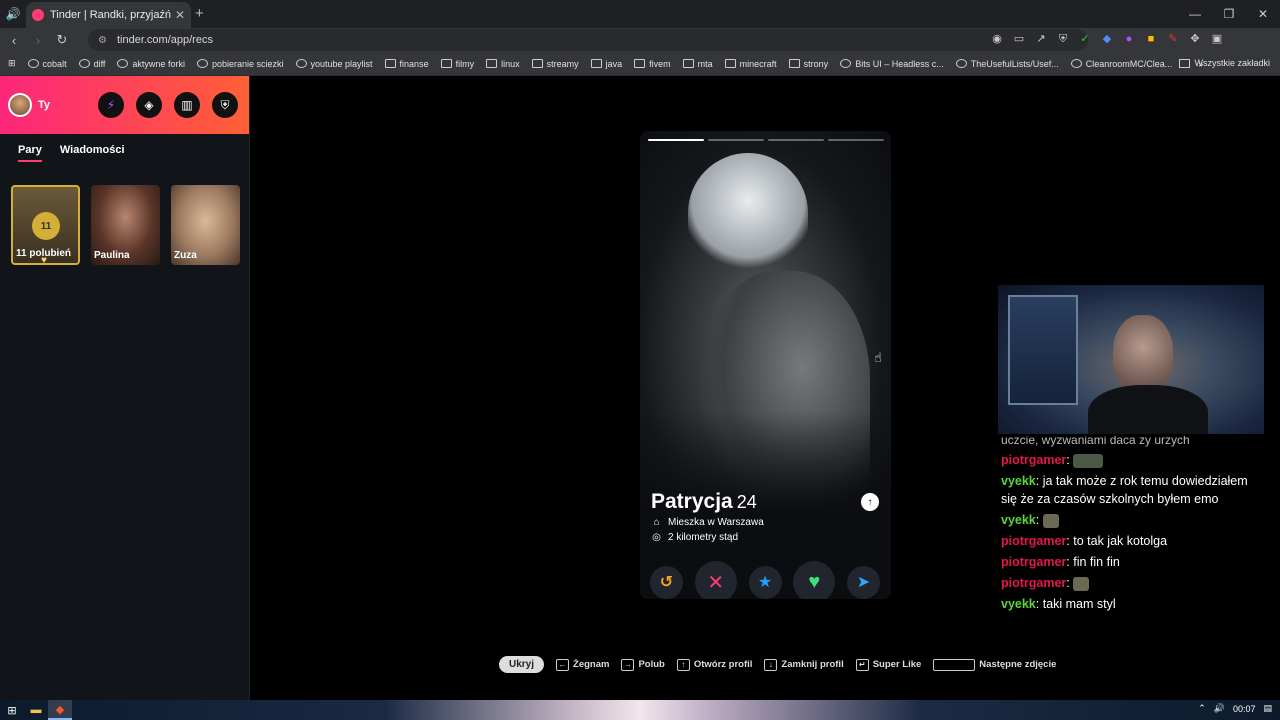  What do you see at coordinates (187, 105) in the screenshot?
I see `briefcase-icon: ▥` at bounding box center [187, 105].